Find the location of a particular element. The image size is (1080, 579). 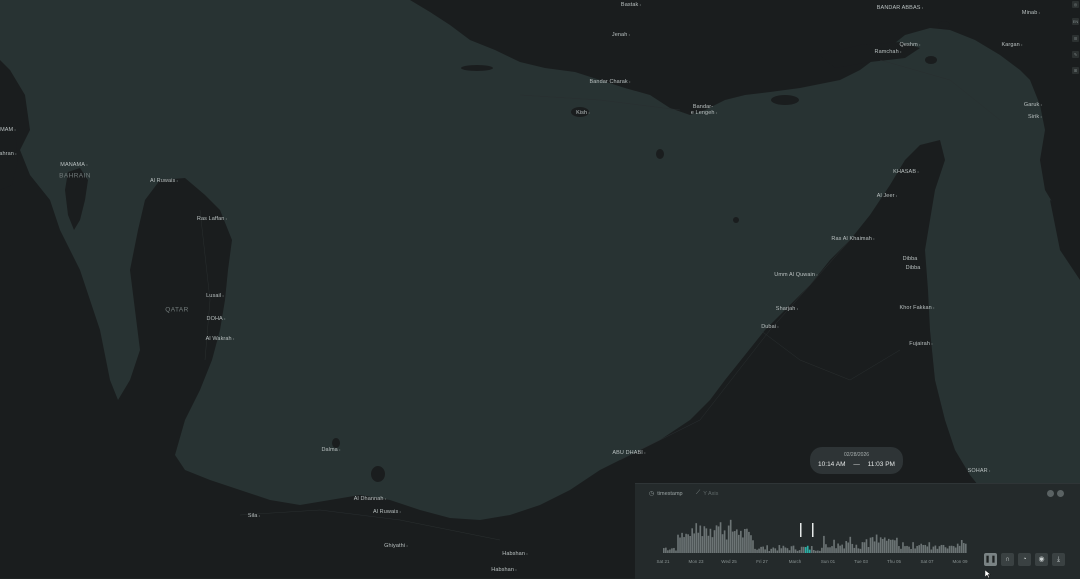

map-label: Khor Fakkan is located at coordinates (916, 308).